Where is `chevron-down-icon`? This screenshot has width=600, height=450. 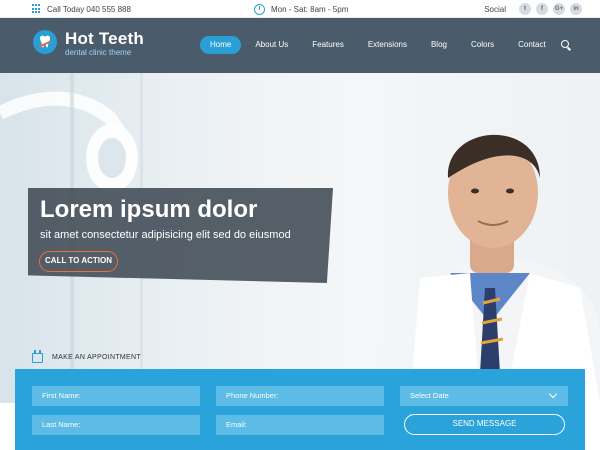 chevron-down-icon is located at coordinates (553, 394).